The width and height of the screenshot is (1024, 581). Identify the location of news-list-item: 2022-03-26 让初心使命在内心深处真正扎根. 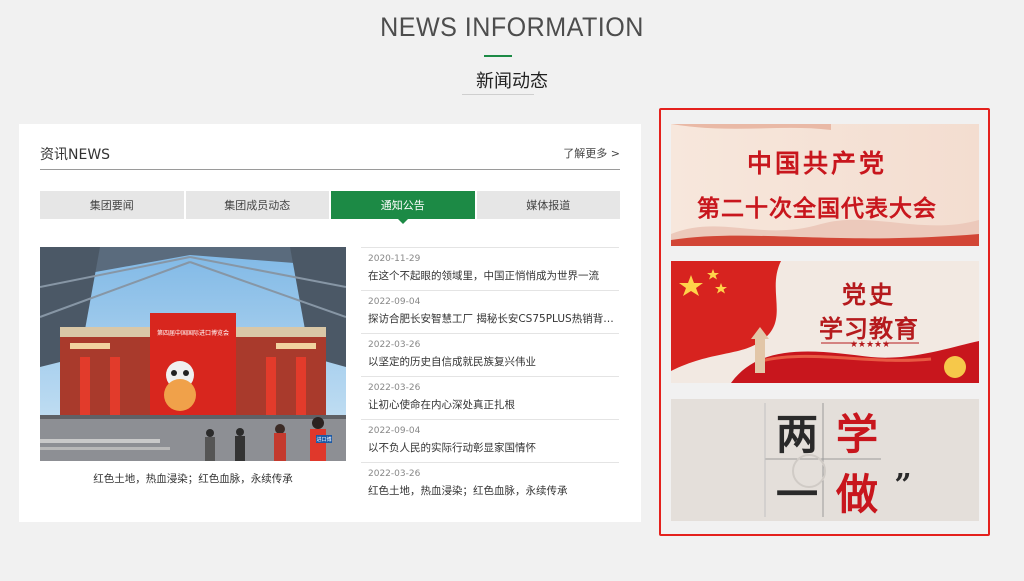
(490, 397).